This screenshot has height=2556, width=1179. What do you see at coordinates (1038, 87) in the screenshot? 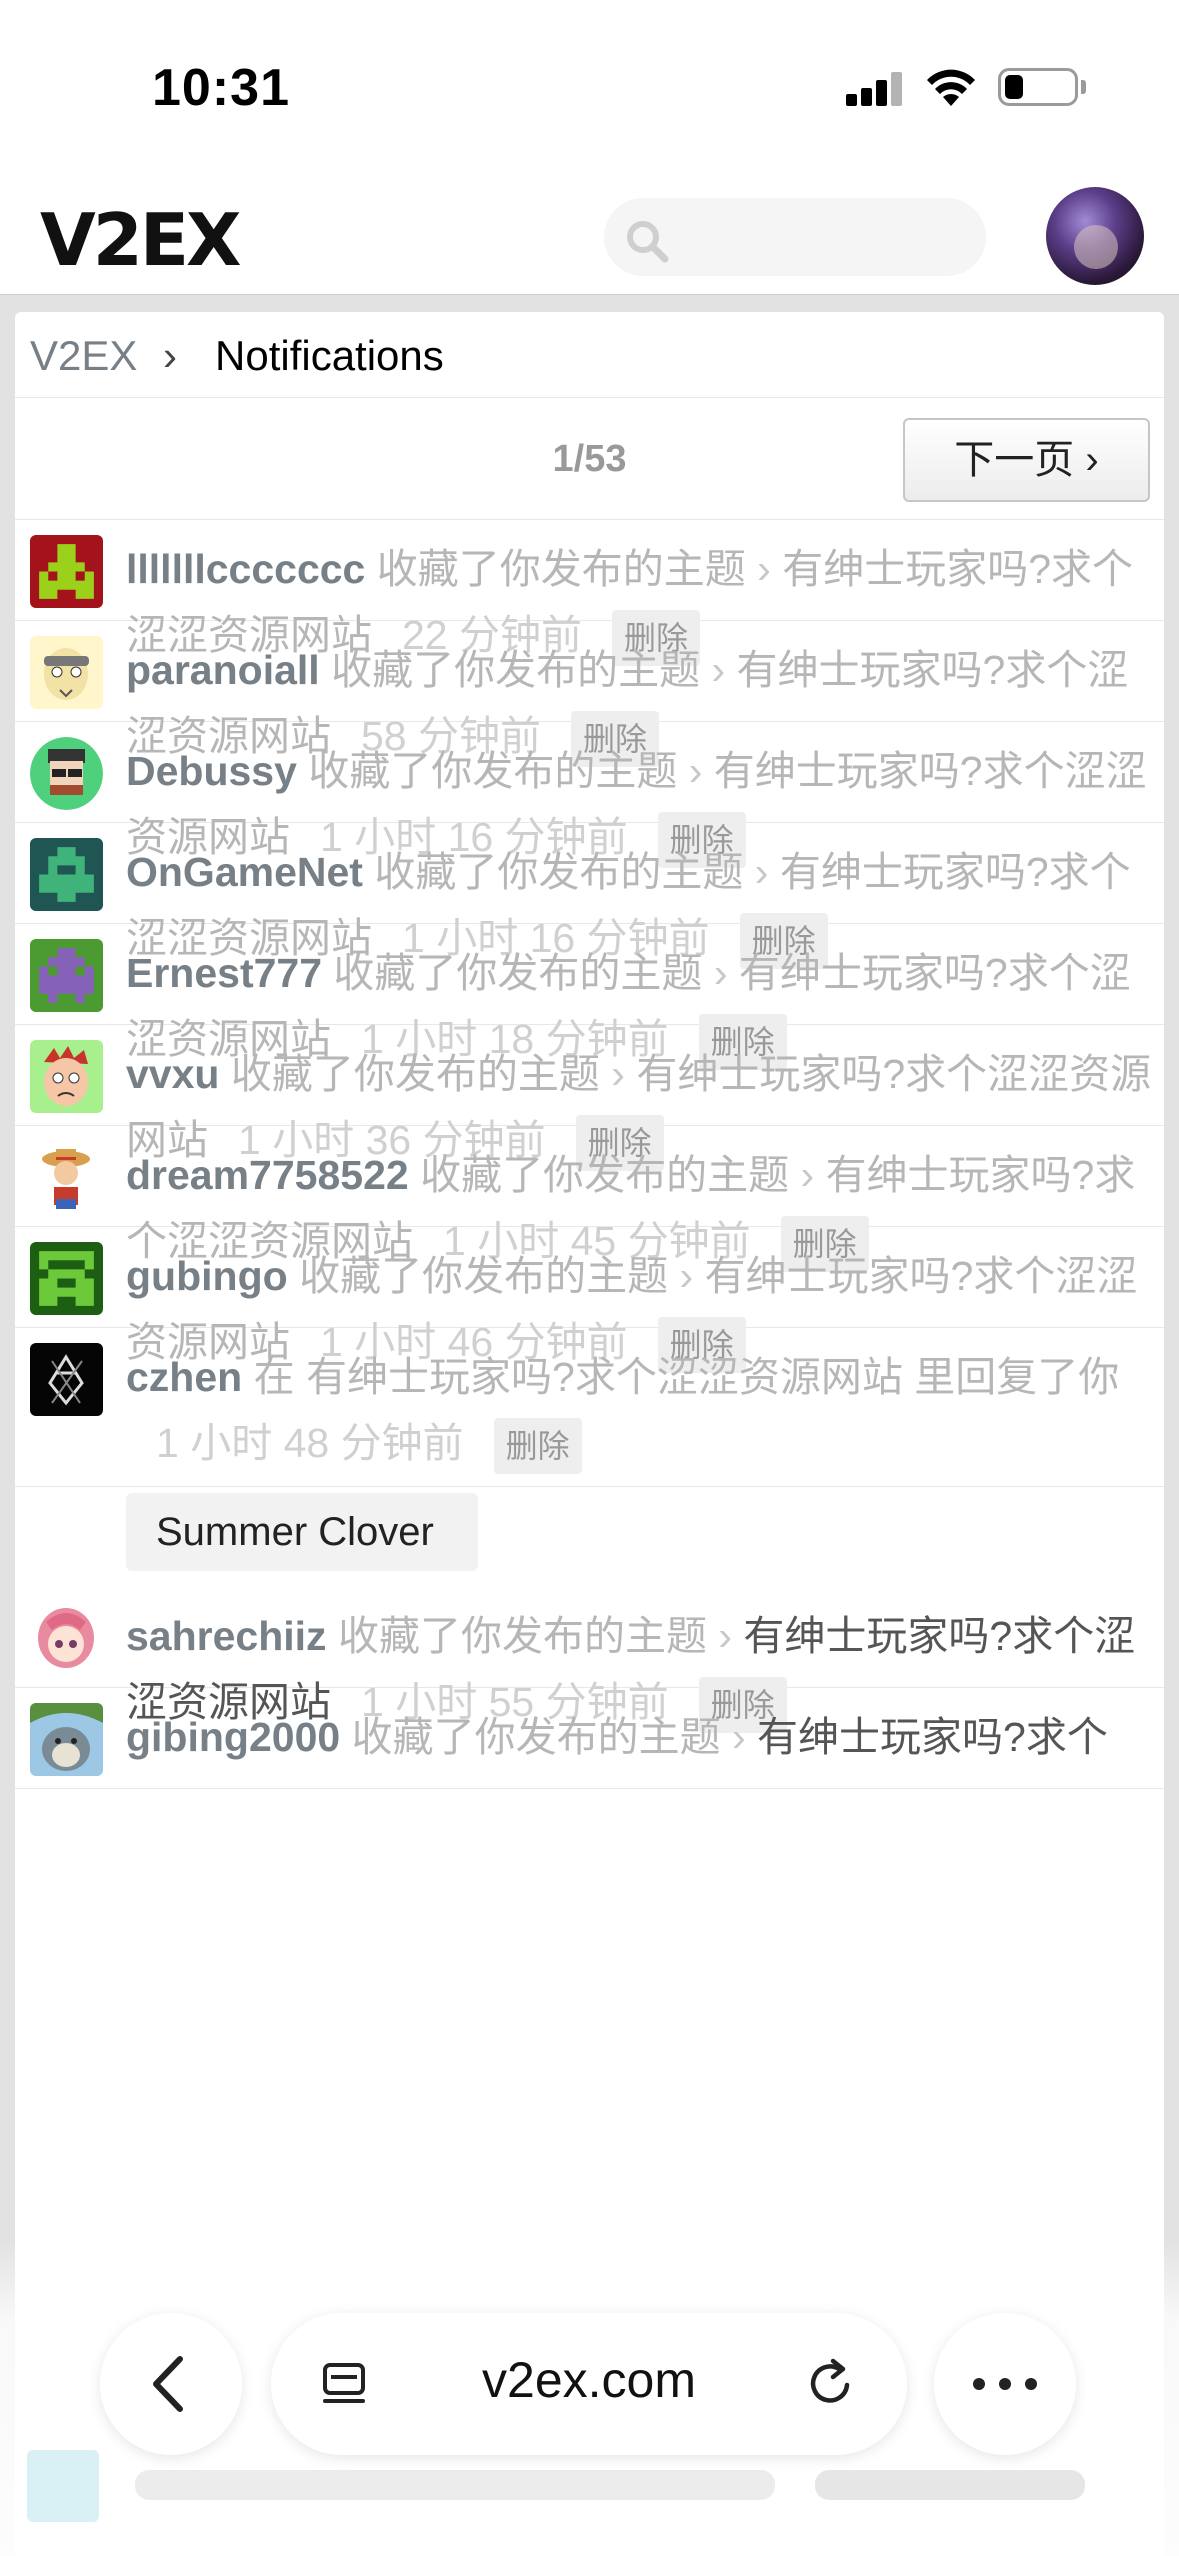
I see `battery-icon` at bounding box center [1038, 87].